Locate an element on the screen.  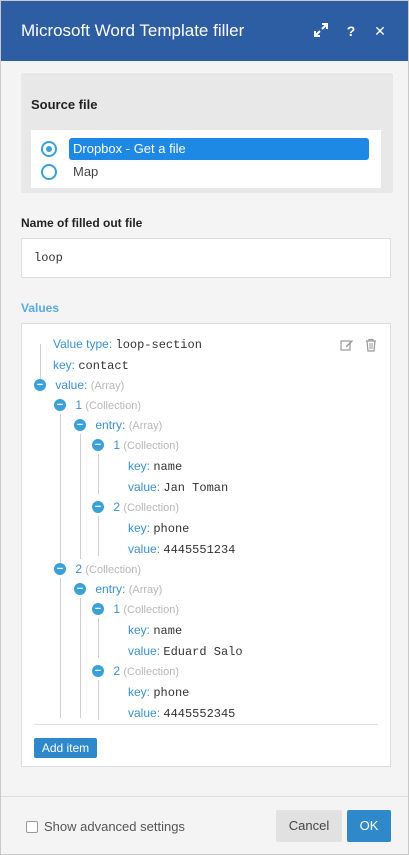
dialog-header: Microsoft Word Template filler ? ✕ is located at coordinates (204, 31).